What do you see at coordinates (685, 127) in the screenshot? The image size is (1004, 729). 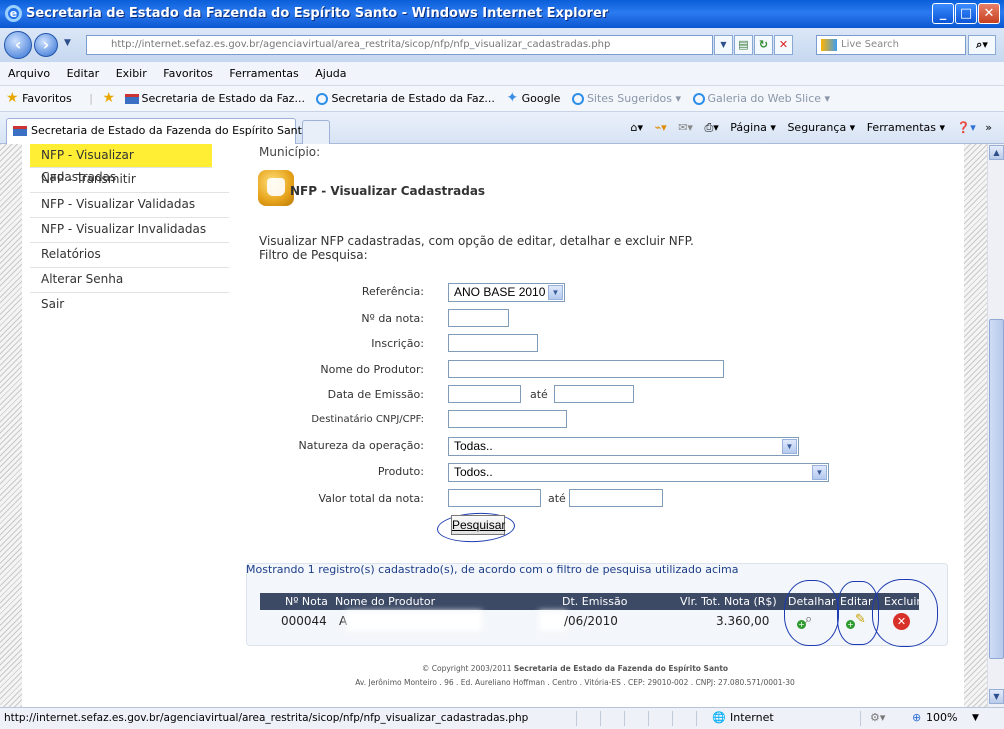 I see `mail-icon: ✉▾` at bounding box center [685, 127].